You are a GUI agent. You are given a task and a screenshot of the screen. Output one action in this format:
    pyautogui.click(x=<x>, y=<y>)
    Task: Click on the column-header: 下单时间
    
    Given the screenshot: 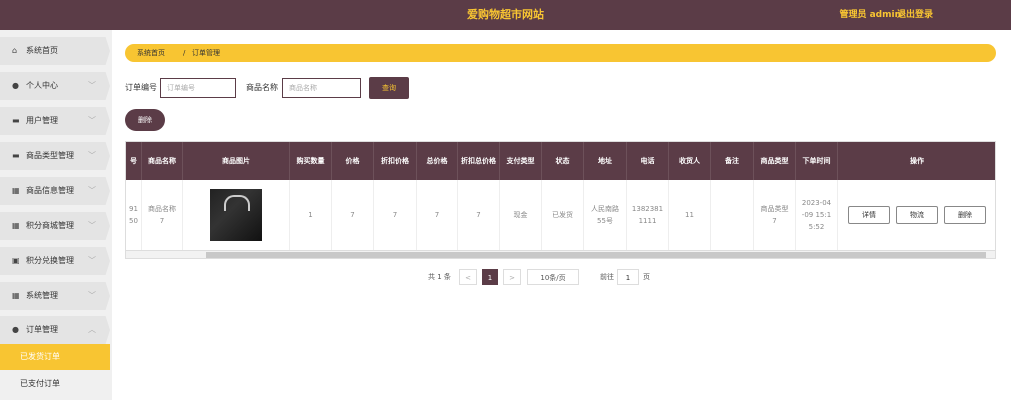 What is the action you would take?
    pyautogui.click(x=817, y=161)
    